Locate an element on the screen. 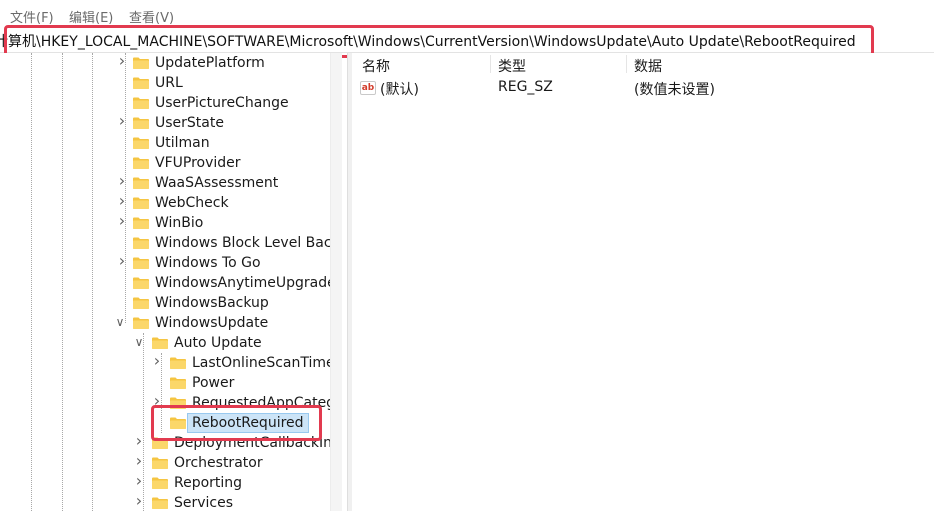 The image size is (934, 511). tree-item: URL is located at coordinates (165, 83).